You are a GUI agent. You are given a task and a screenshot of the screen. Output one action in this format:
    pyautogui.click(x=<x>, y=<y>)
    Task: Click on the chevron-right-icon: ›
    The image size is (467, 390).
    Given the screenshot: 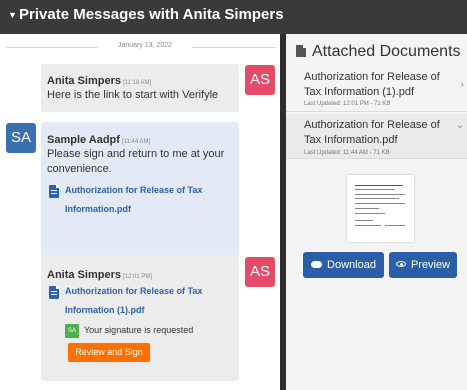 What is the action you would take?
    pyautogui.click(x=462, y=84)
    